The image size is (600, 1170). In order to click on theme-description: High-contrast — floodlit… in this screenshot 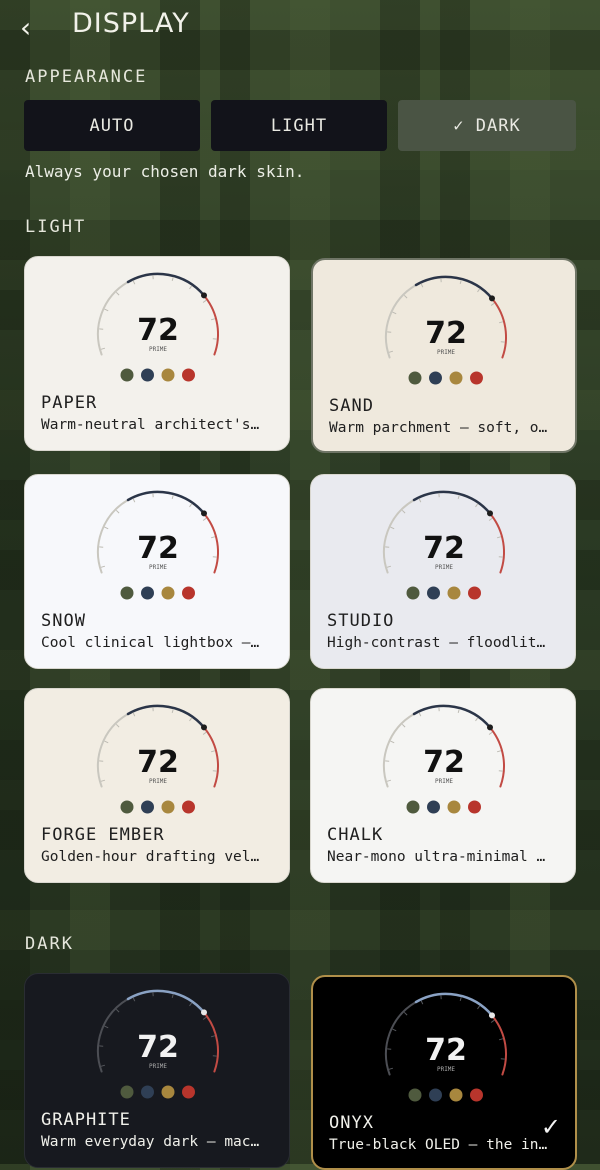, I will do `click(447, 643)`.